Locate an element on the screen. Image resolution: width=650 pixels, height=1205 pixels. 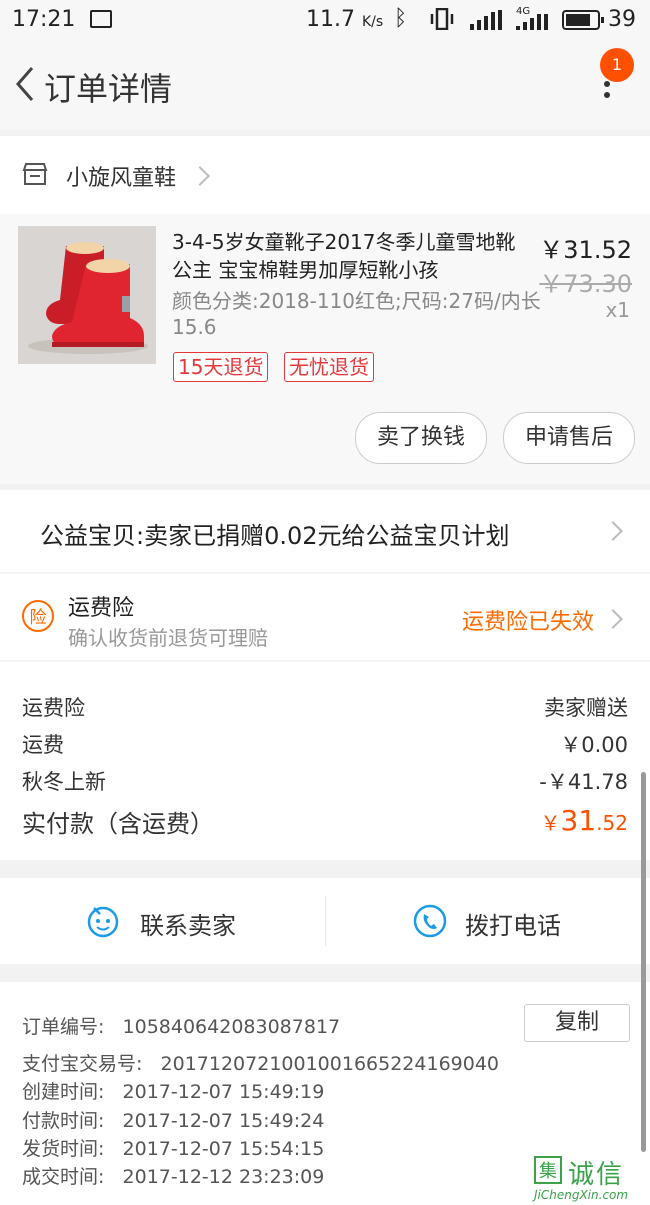
insurance-icon: 险 is located at coordinates (38, 616).